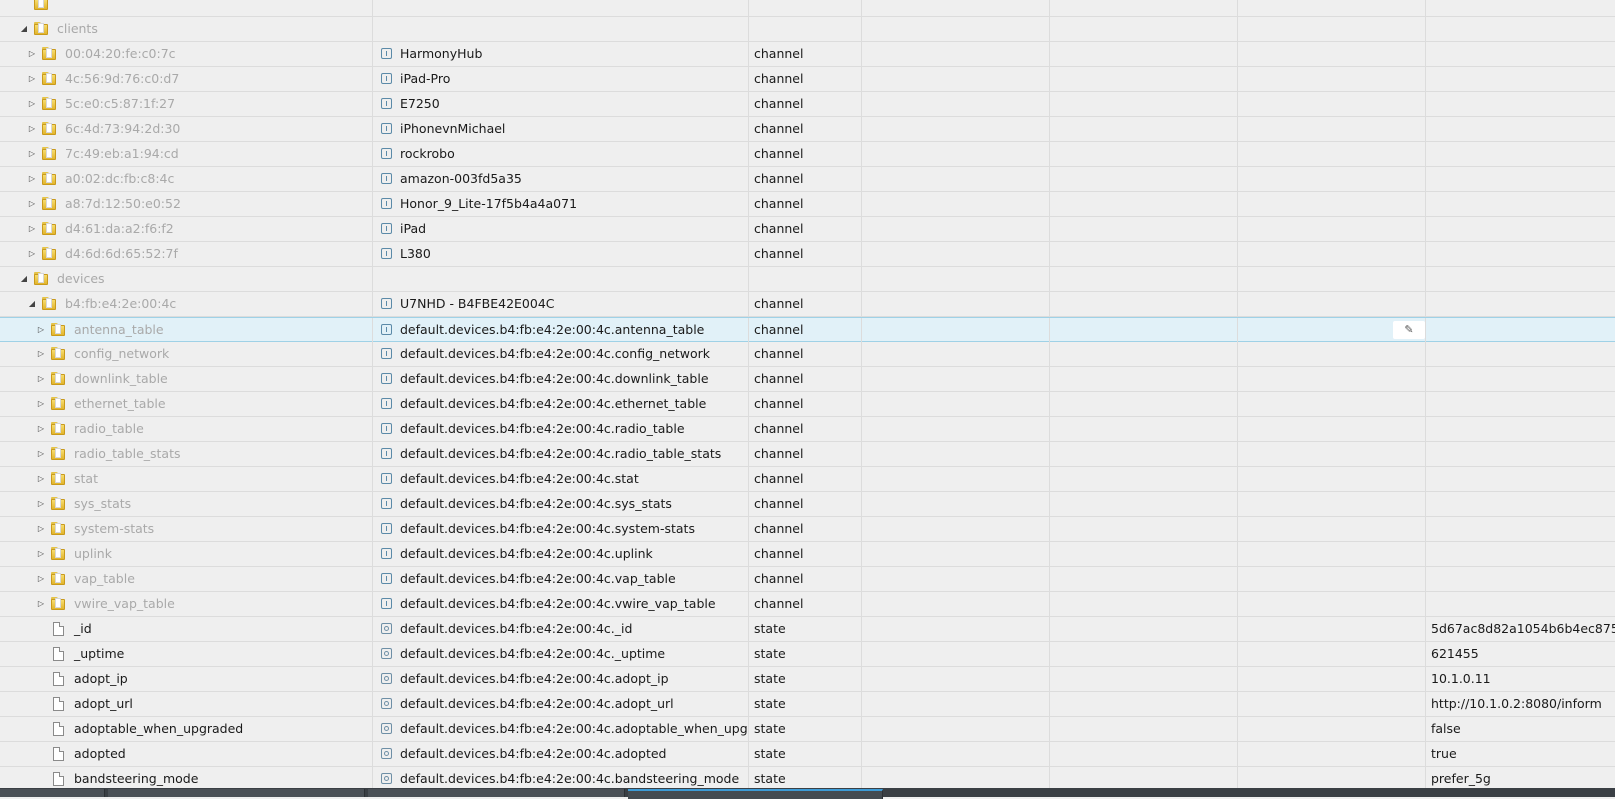 This screenshot has height=799, width=1615. Describe the element at coordinates (186, 429) in the screenshot. I see `name-cell: ▷ radio_table` at that location.